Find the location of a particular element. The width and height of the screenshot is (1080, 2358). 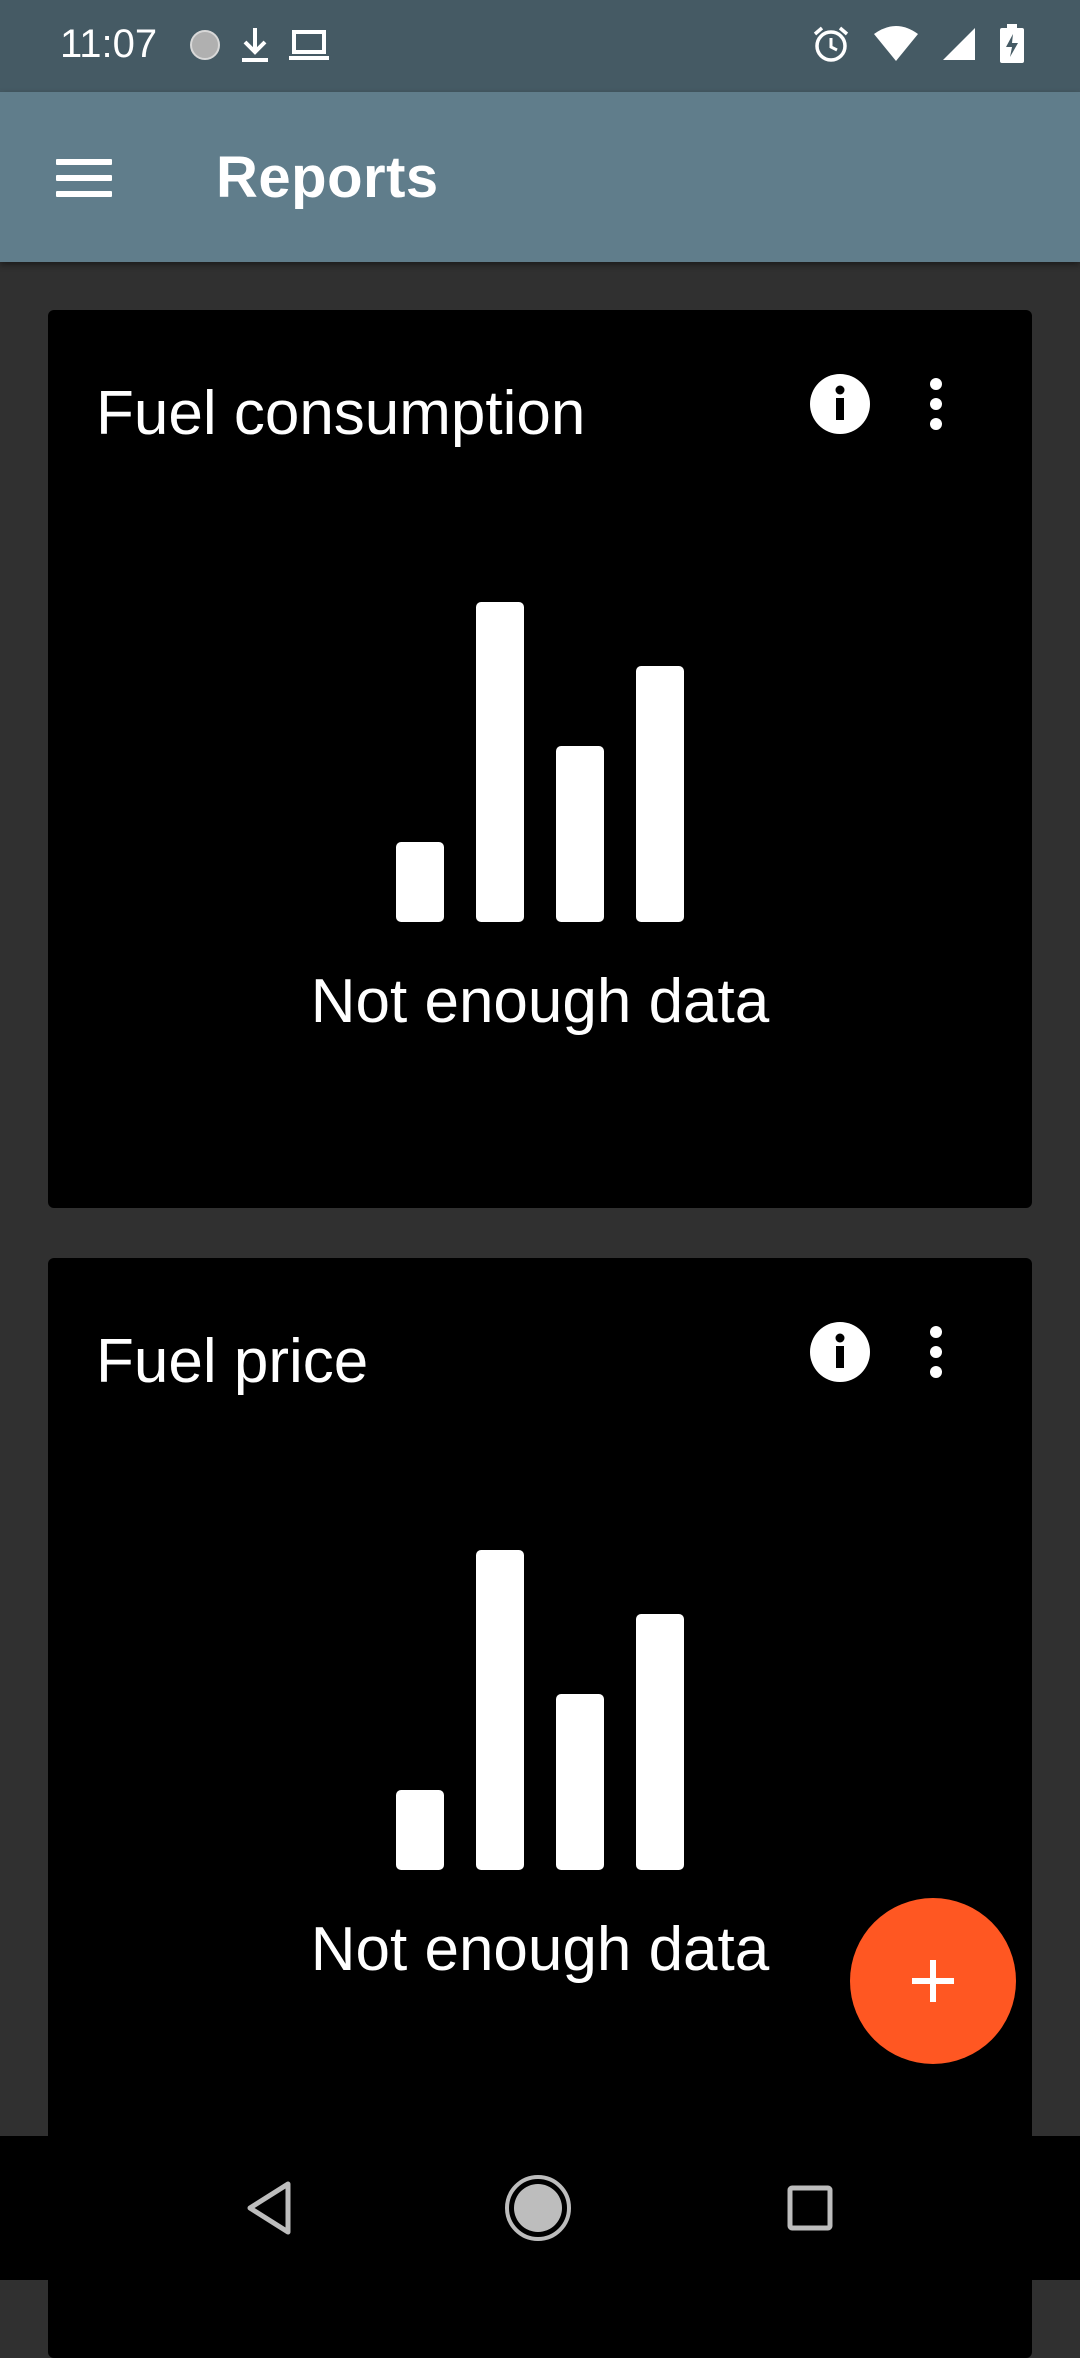

home-icon is located at coordinates (538, 2208).